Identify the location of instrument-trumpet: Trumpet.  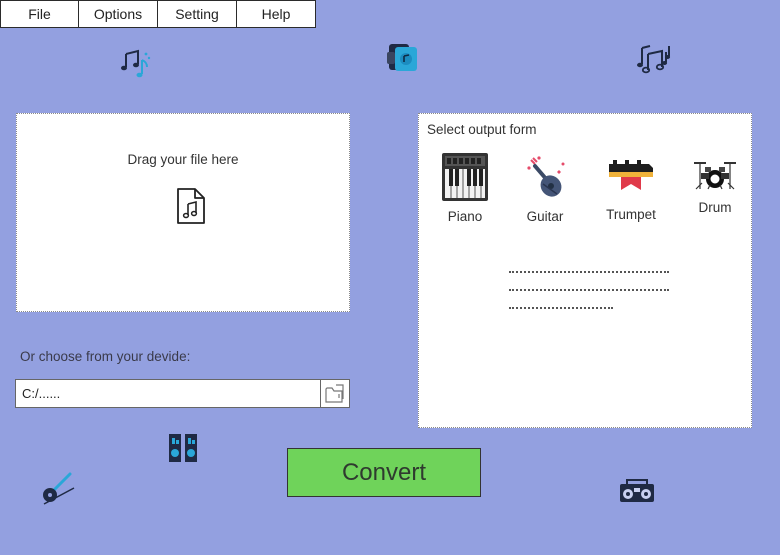
(631, 189).